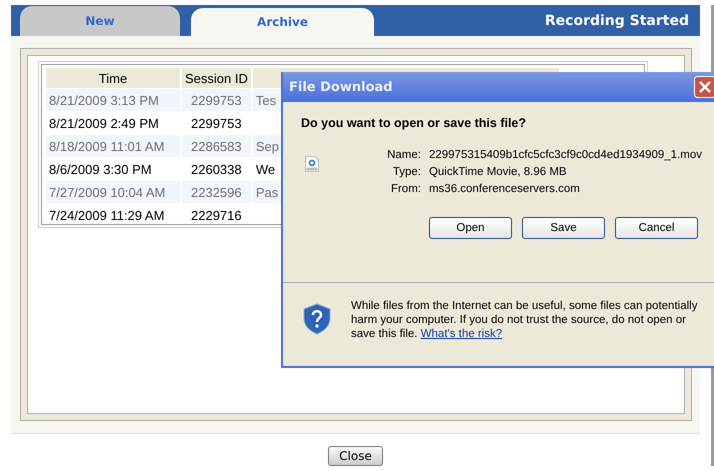 The image size is (714, 471). I want to click on dialog-question: Do you want to open or save this file?, so click(414, 123).